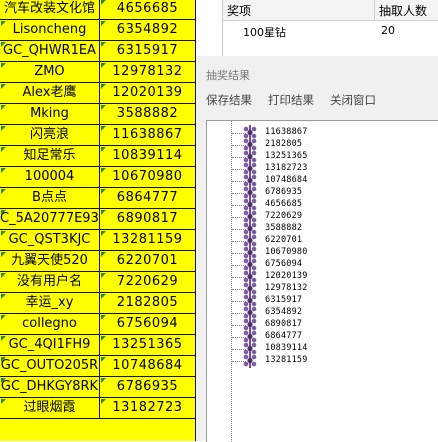 The image size is (438, 442). What do you see at coordinates (147, 303) in the screenshot?
I see `id-cell: 2182805` at bounding box center [147, 303].